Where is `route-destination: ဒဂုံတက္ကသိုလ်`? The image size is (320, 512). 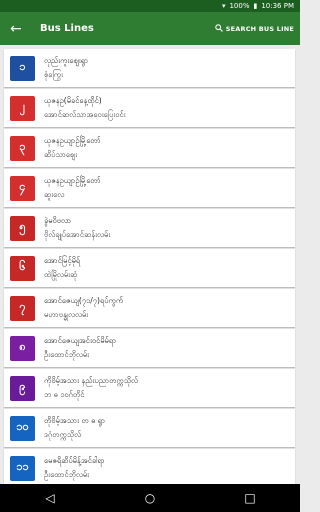
route-destination: ဒဂုံတက္ကသိုလ် is located at coordinates (63, 434).